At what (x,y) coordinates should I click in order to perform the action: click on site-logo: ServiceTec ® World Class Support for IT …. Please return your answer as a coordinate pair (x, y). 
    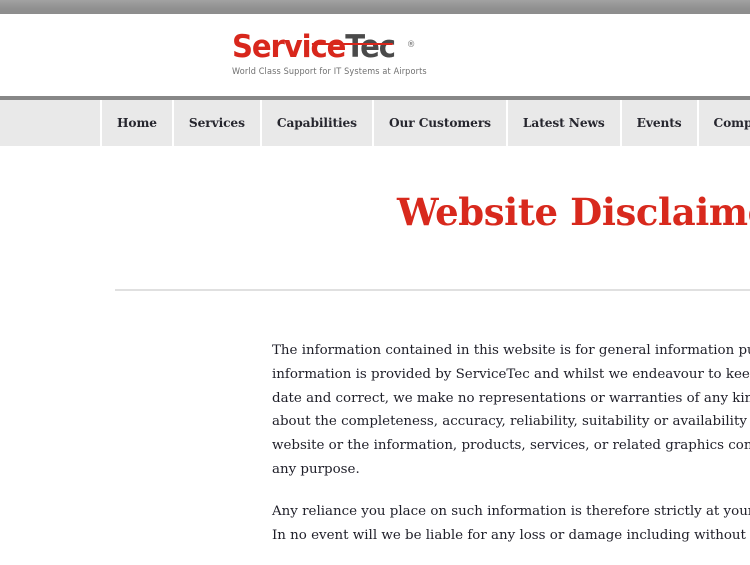
    Looking at the image, I should click on (329, 52).